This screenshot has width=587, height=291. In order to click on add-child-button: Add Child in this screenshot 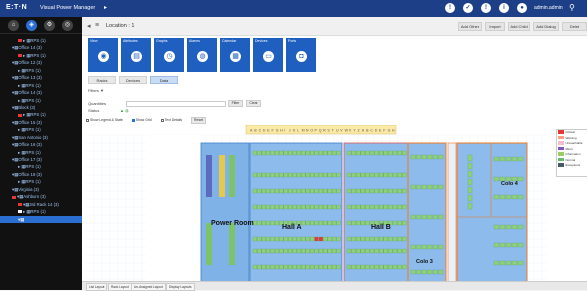, I will do `click(519, 26)`.